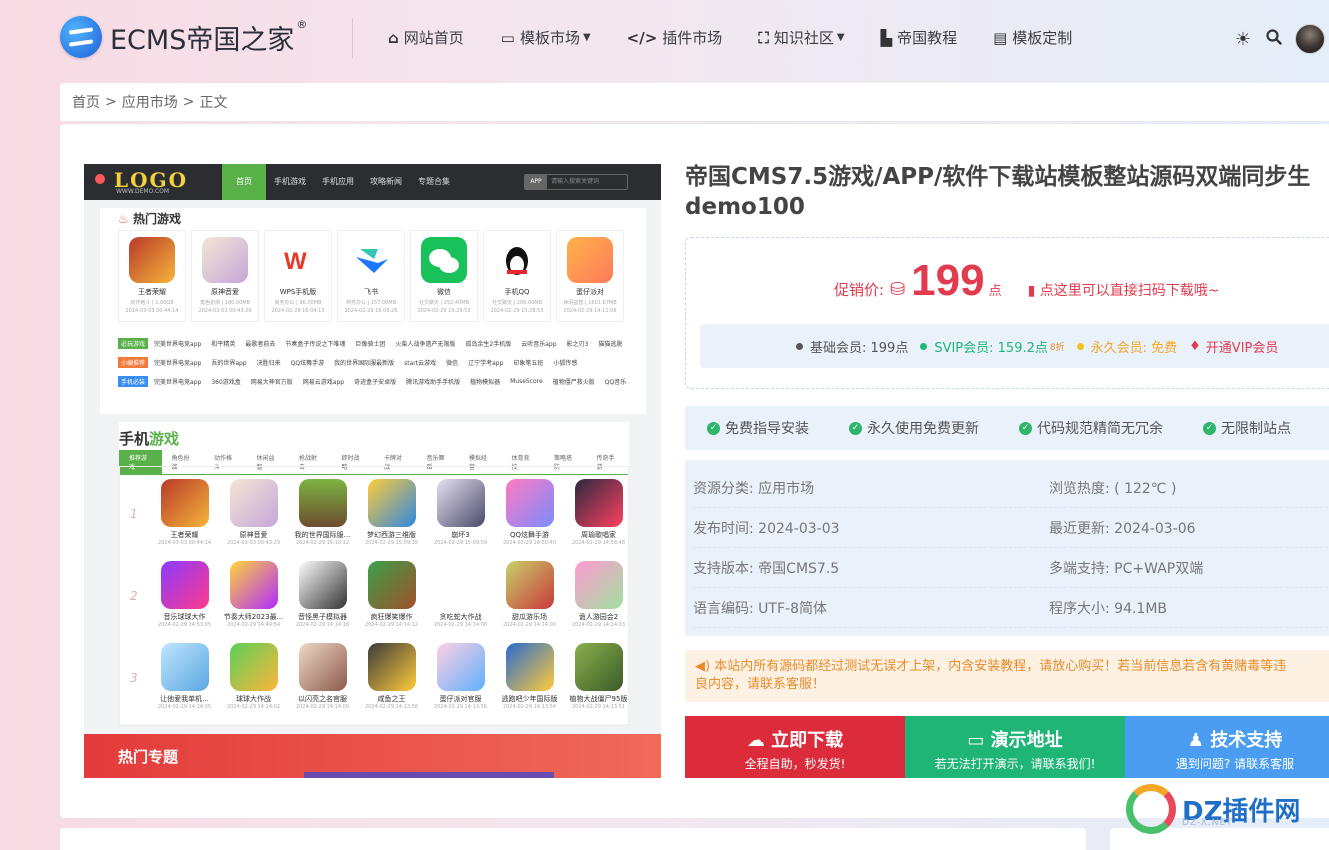 Image resolution: width=1329 pixels, height=850 pixels. What do you see at coordinates (598, 699) in the screenshot?
I see `game-name: 植物大战僵尸95版` at bounding box center [598, 699].